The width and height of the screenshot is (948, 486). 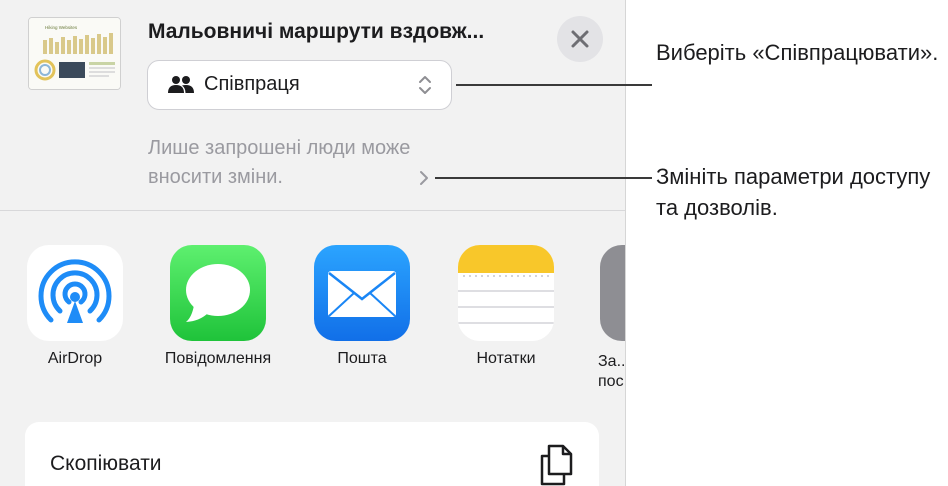 I want to click on copy-action: Скопіювати, so click(x=312, y=454).